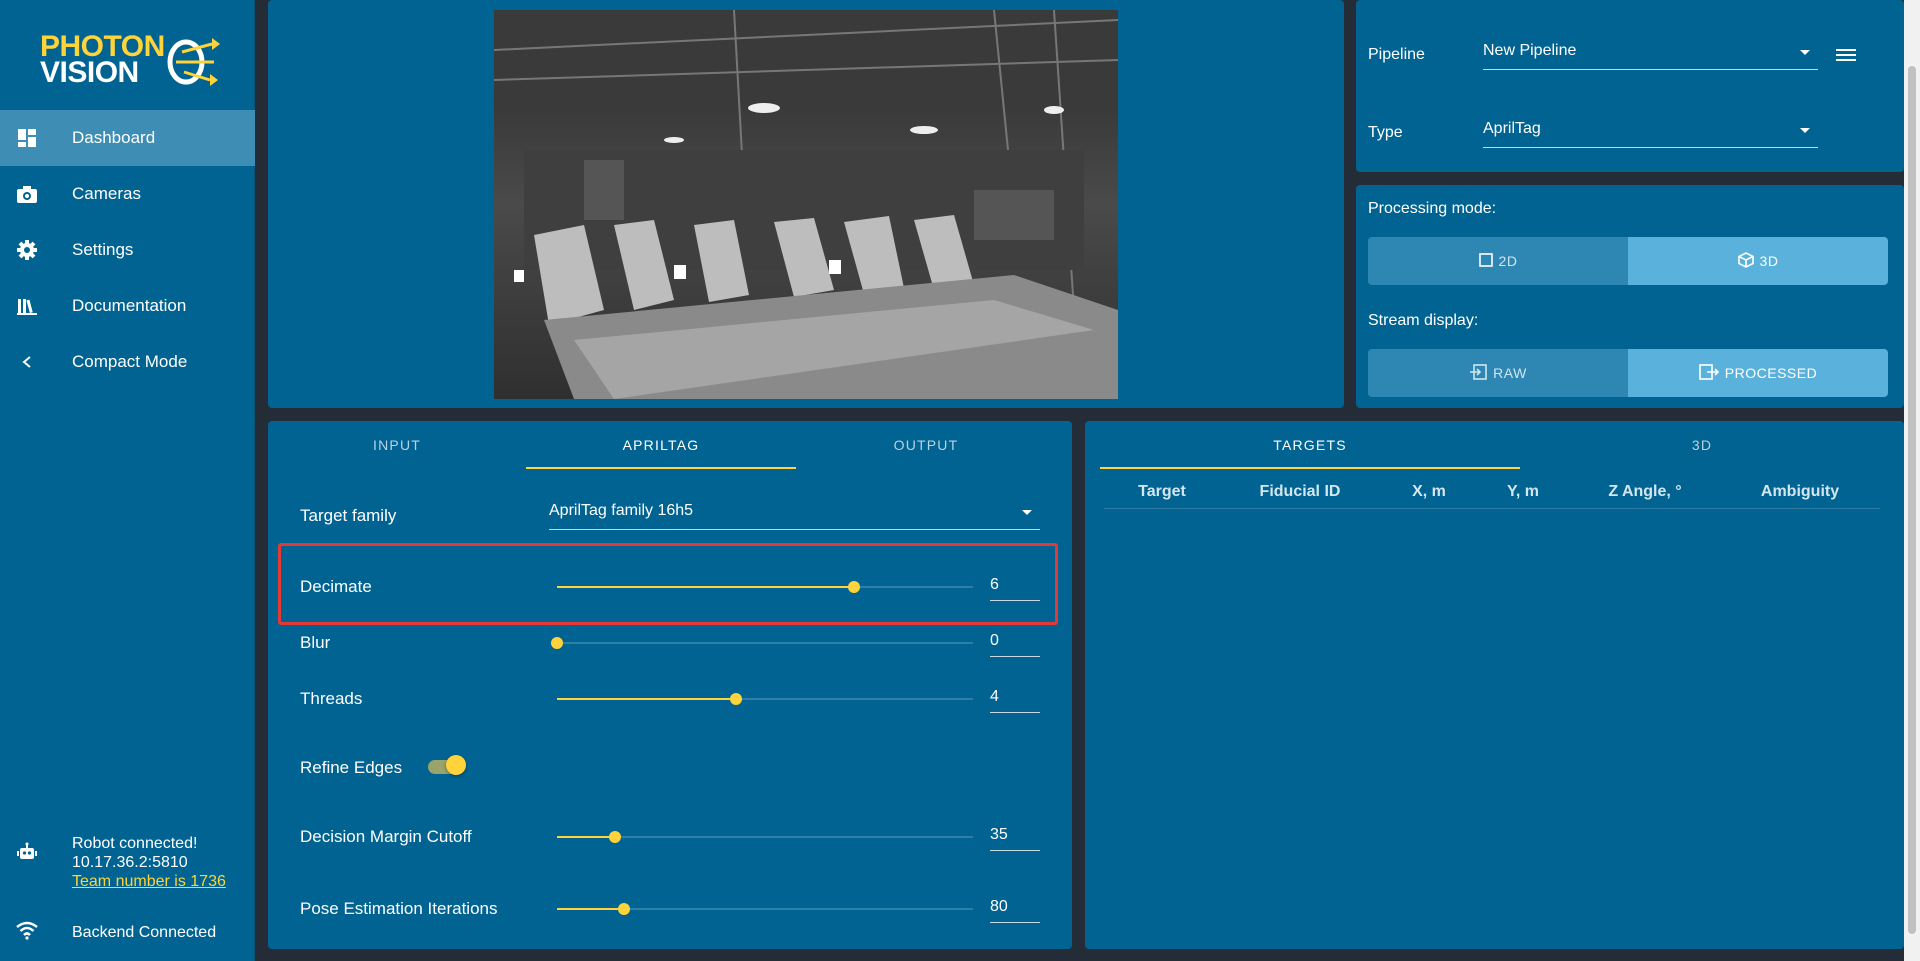  Describe the element at coordinates (114, 137) in the screenshot. I see `sidebar-item-label: Dashboard` at that location.